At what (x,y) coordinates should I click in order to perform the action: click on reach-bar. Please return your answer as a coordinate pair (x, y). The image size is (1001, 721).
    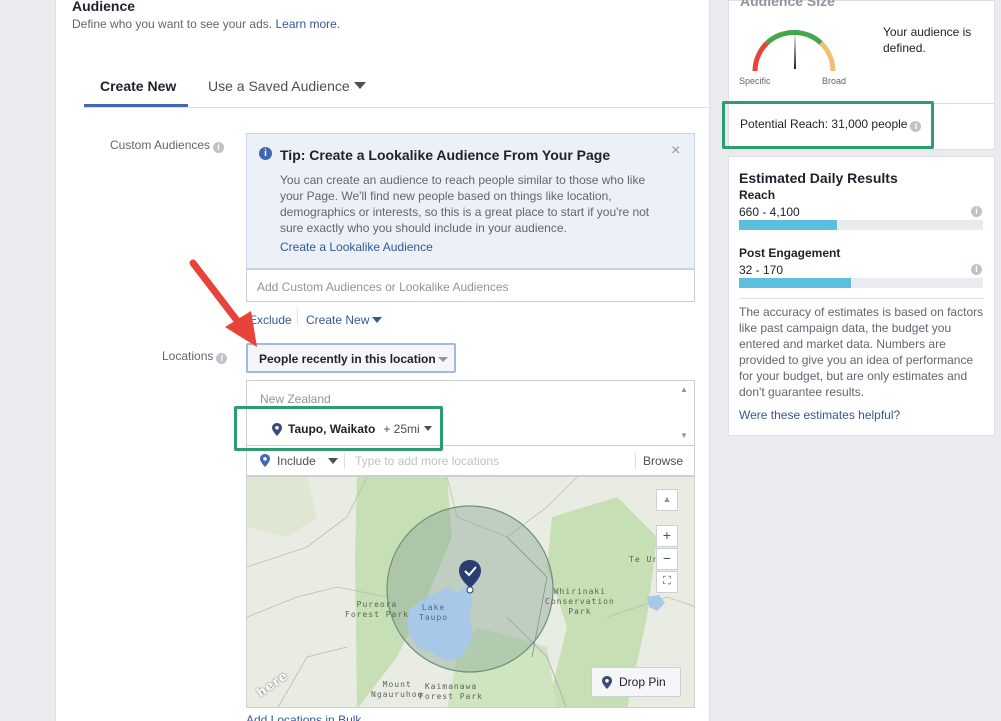
    Looking at the image, I should click on (861, 225).